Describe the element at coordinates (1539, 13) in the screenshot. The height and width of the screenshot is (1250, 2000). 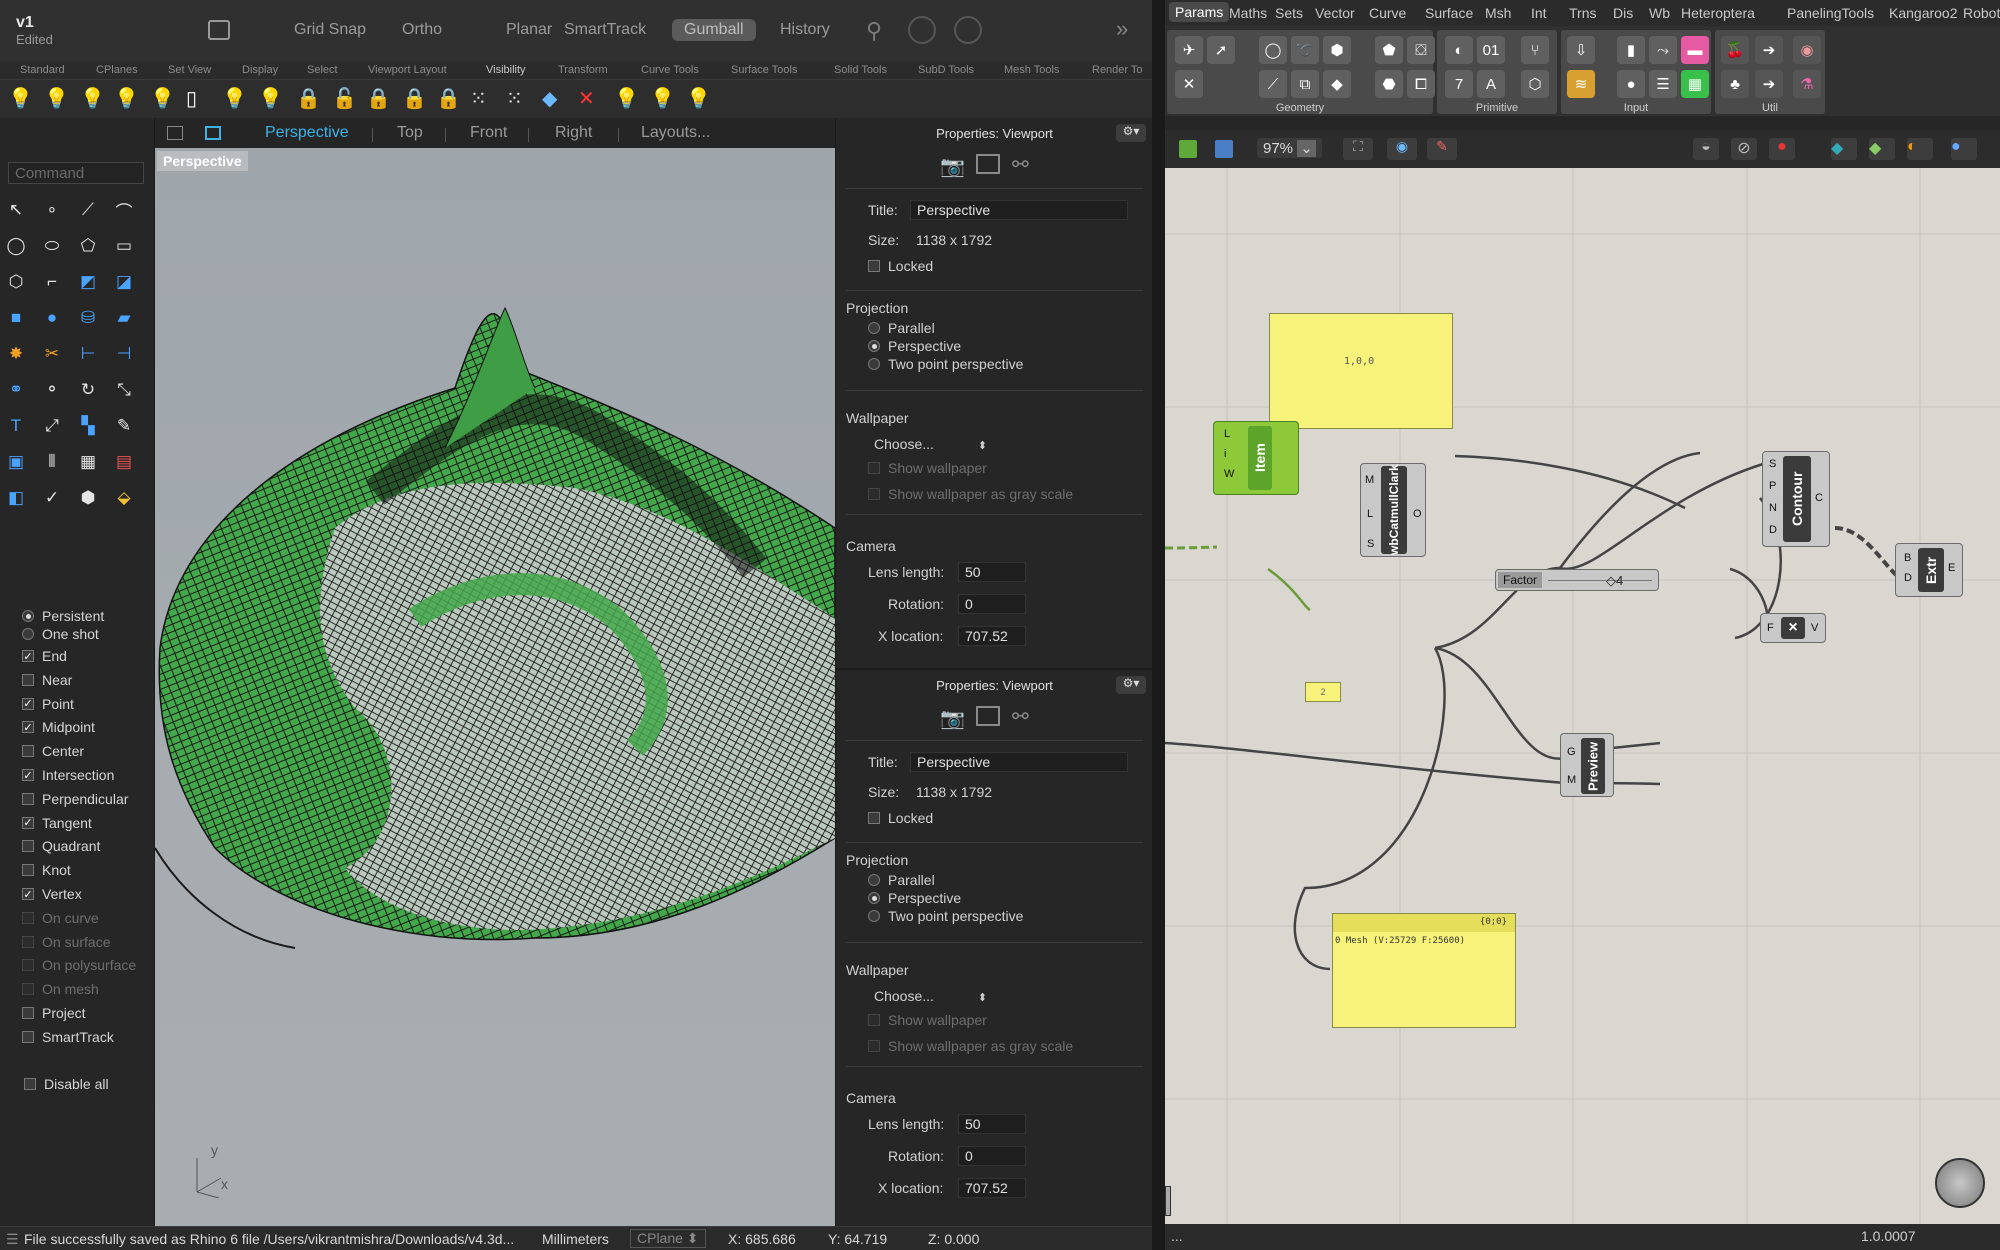
I see `gh-tab-int: Int` at that location.